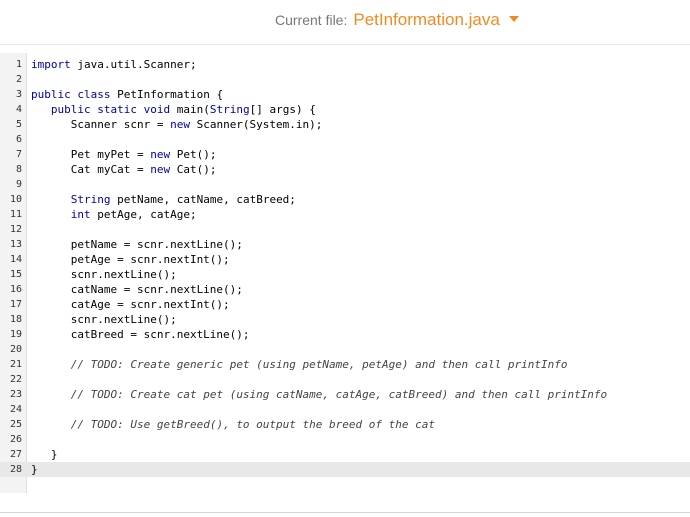 This screenshot has height=517, width=690. Describe the element at coordinates (15, 229) in the screenshot. I see `line-number: 12` at that location.